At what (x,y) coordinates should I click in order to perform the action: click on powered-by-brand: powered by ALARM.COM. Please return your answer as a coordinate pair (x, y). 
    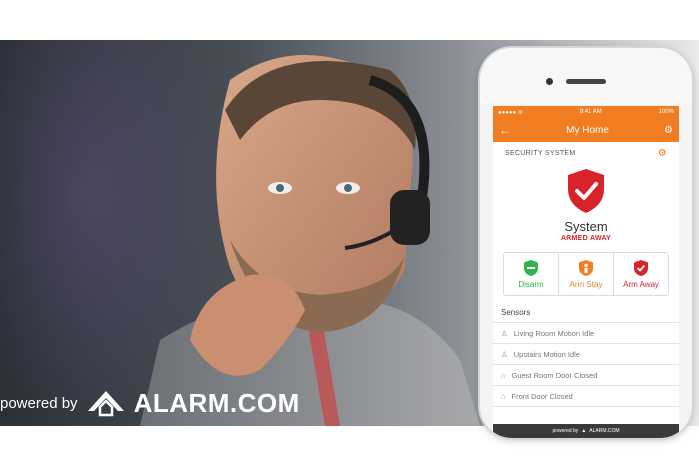
    Looking at the image, I should click on (150, 403).